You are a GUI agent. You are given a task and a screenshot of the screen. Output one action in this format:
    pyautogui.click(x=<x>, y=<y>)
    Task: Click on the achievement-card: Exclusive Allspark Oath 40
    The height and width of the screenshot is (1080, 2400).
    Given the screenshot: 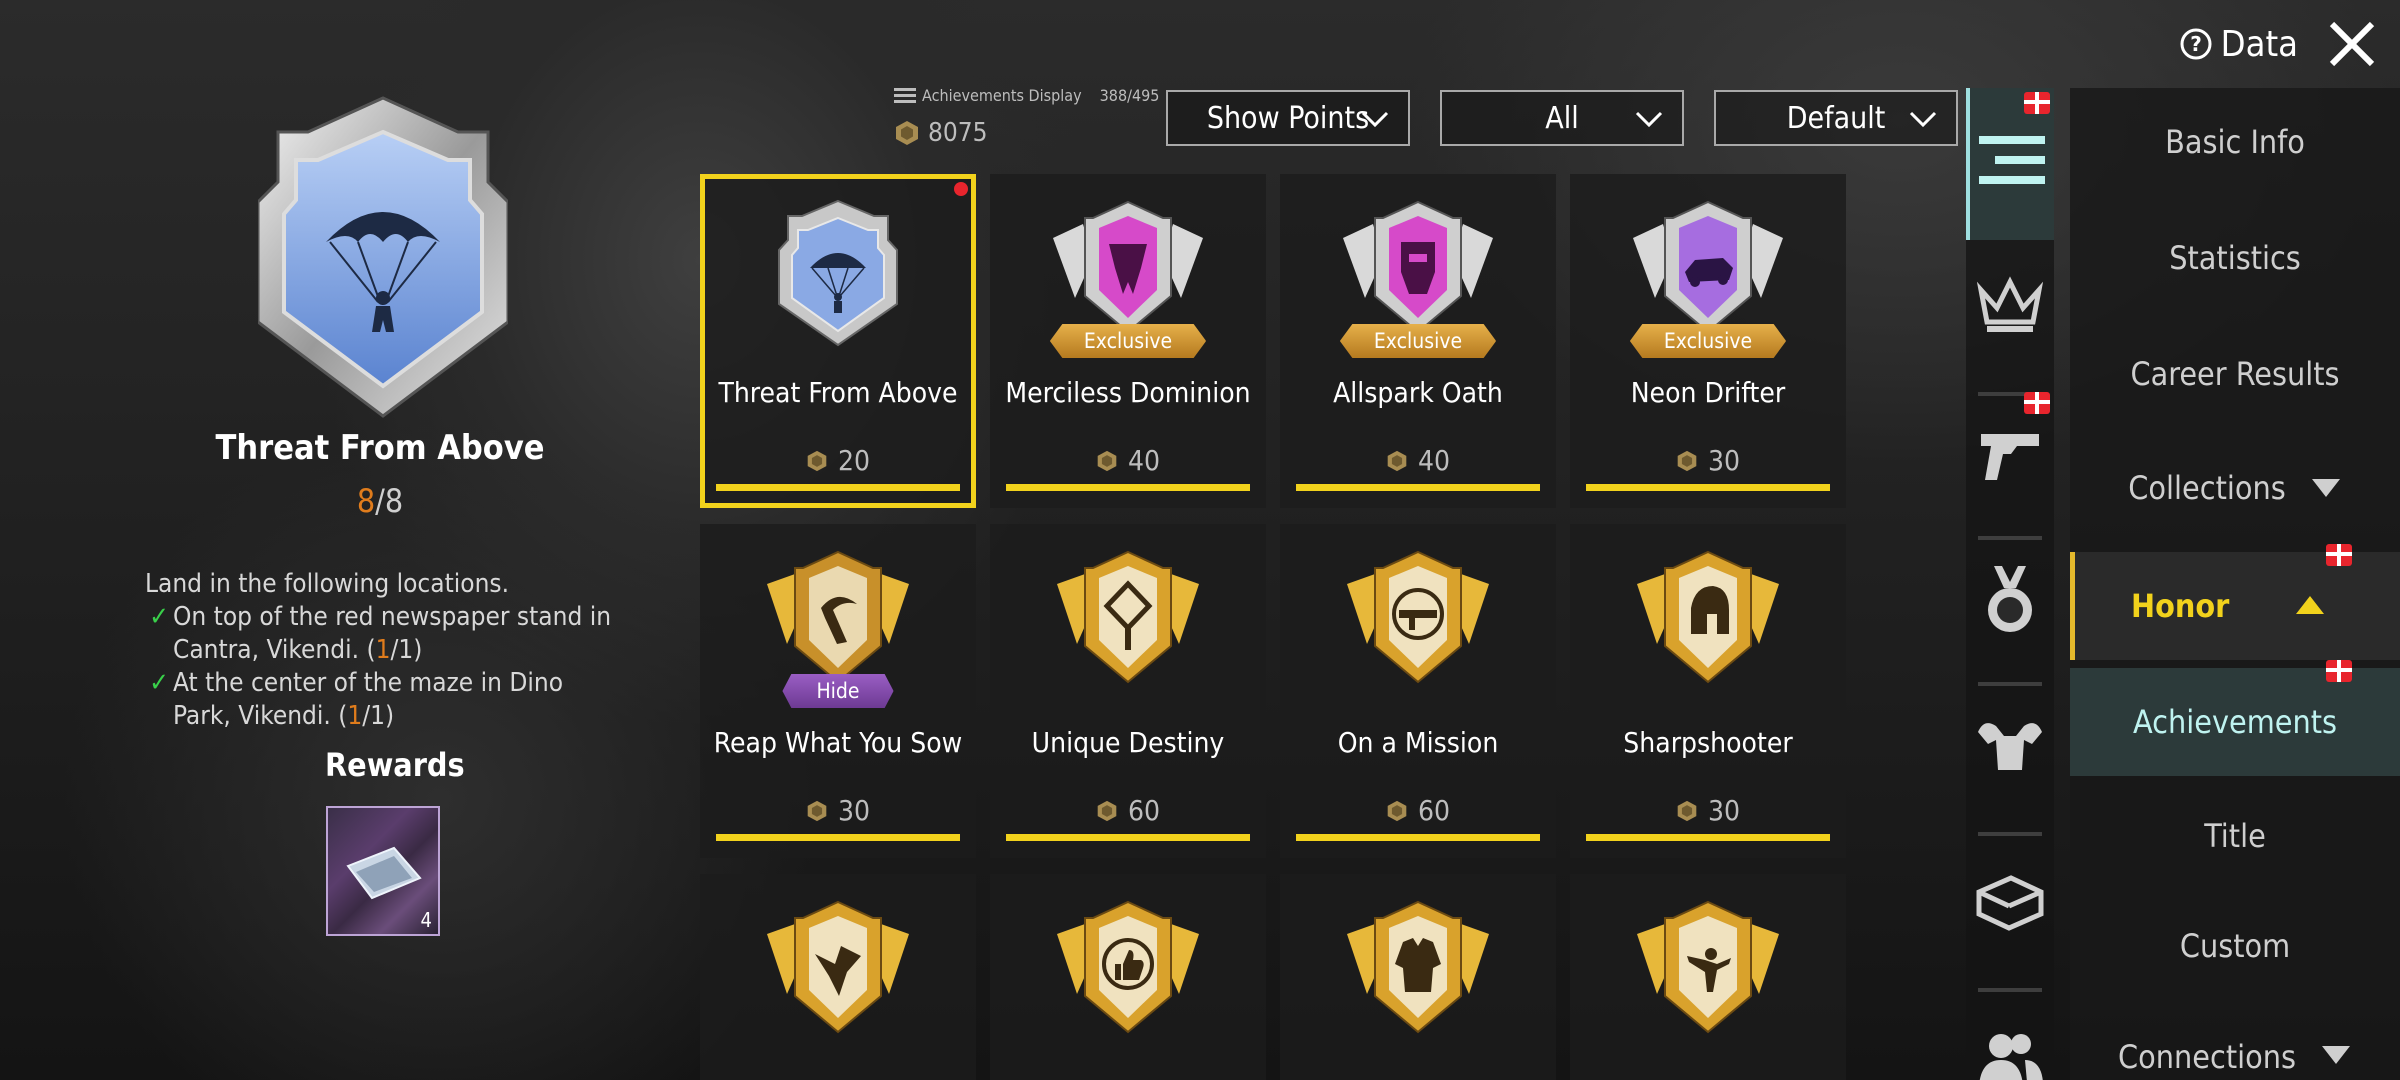 What is the action you would take?
    pyautogui.click(x=1418, y=341)
    